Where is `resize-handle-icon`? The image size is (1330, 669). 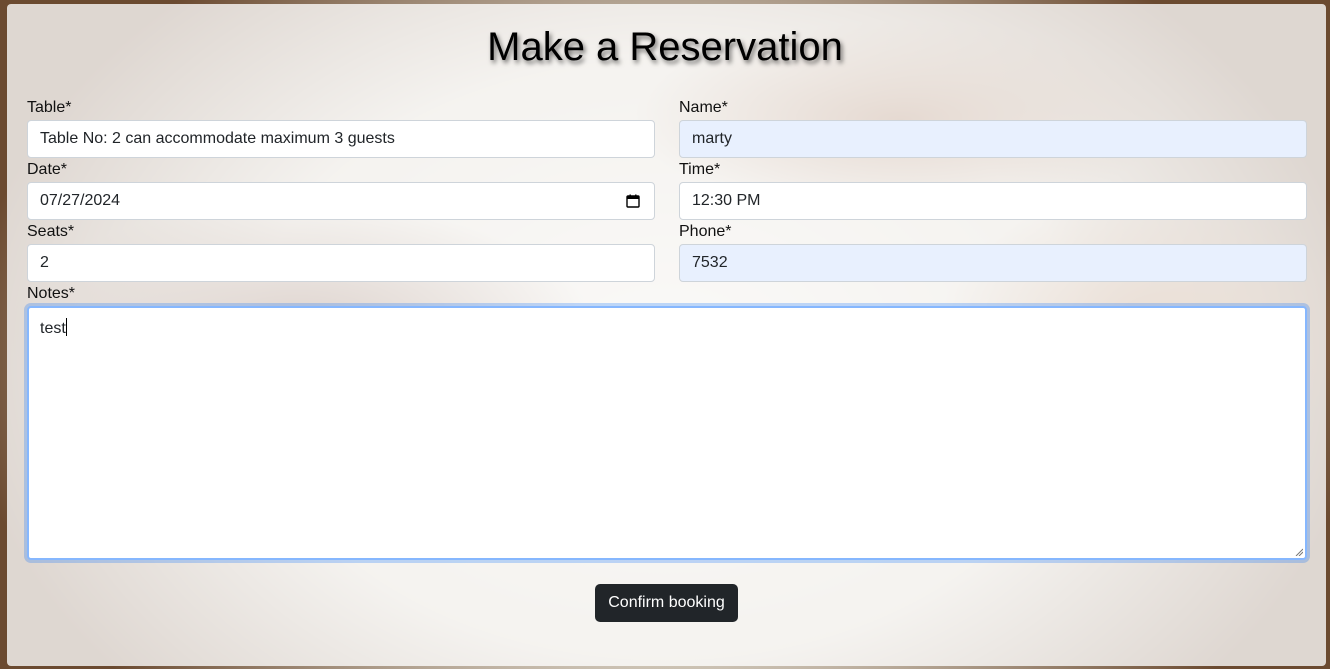 resize-handle-icon is located at coordinates (1299, 552).